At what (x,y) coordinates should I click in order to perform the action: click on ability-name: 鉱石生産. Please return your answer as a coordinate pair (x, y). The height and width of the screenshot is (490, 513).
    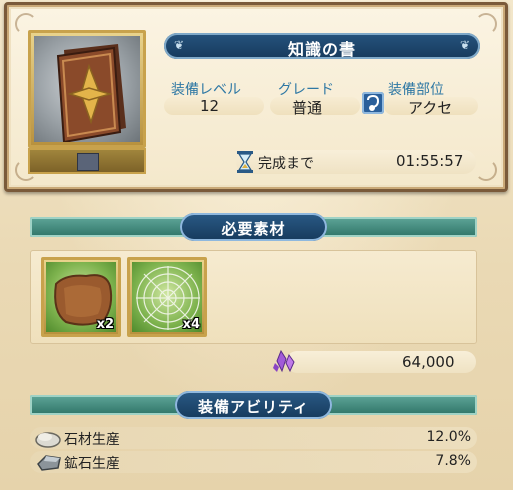
    Looking at the image, I should click on (92, 464).